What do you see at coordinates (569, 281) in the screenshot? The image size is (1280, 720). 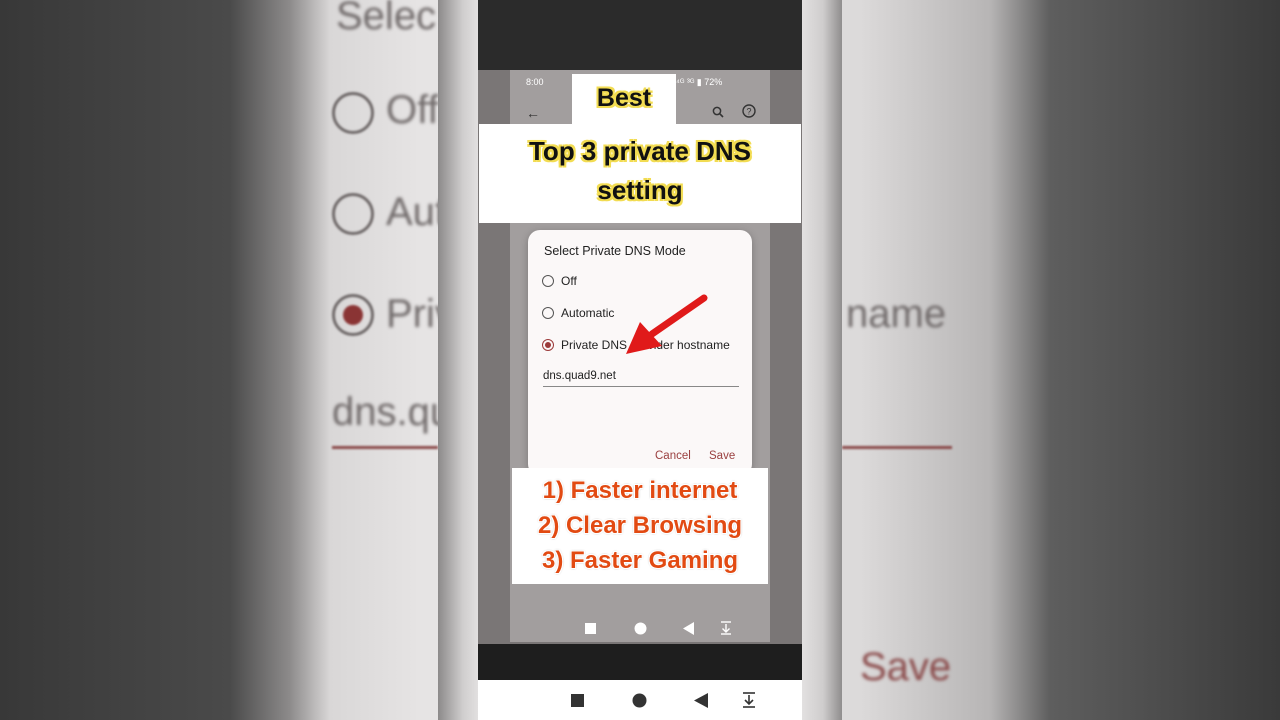 I see `option-off-label: Off` at bounding box center [569, 281].